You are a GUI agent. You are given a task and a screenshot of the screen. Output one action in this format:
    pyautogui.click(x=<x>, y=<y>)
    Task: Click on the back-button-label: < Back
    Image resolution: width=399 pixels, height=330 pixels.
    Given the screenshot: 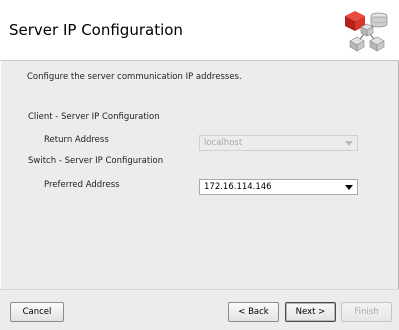 What is the action you would take?
    pyautogui.click(x=253, y=312)
    